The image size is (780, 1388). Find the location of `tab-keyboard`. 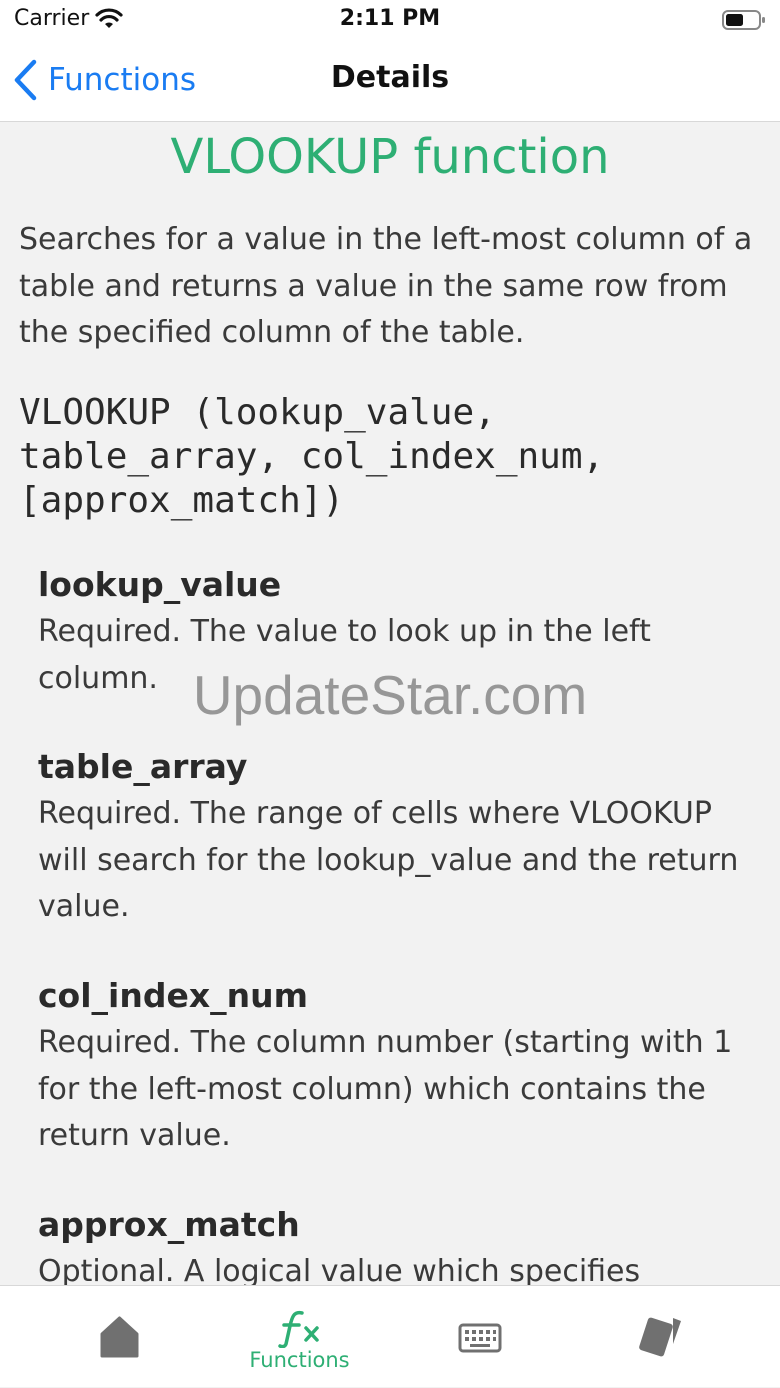

tab-keyboard is located at coordinates (479, 1337).